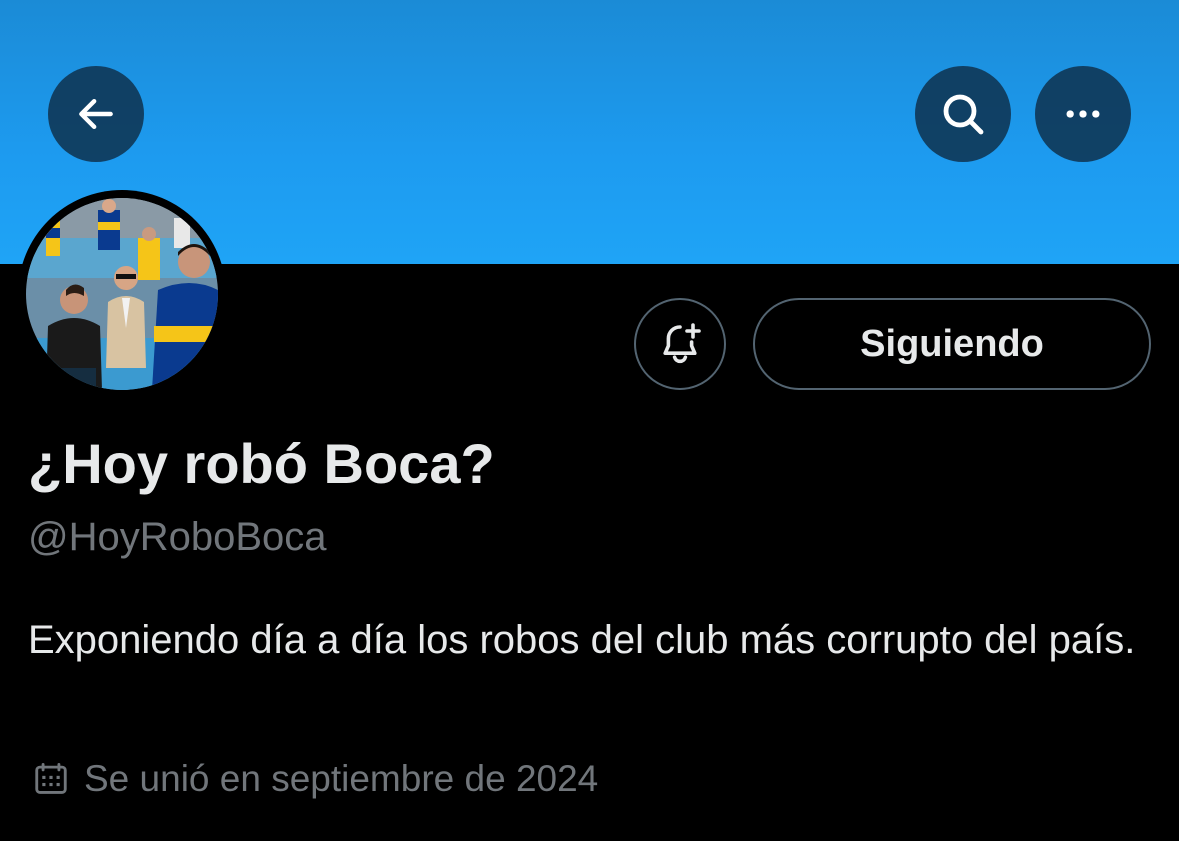 This screenshot has height=841, width=1179. I want to click on avatar-photo, so click(122, 294).